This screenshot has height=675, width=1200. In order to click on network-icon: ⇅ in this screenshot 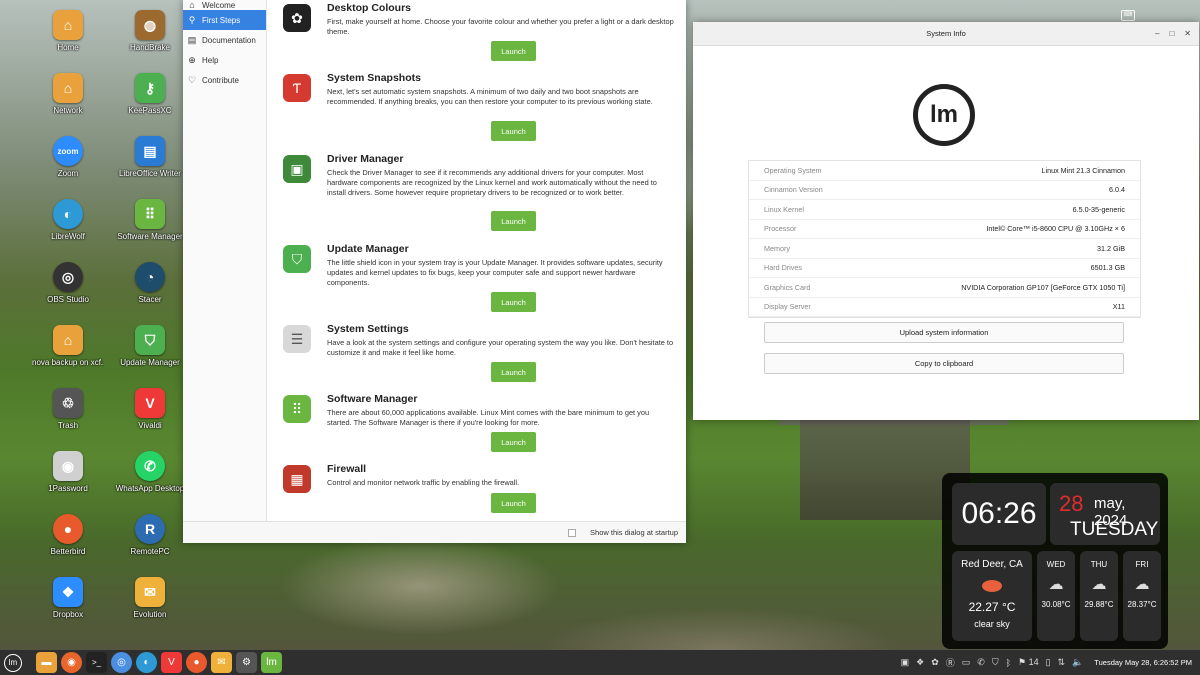, I will do `click(1062, 662)`.